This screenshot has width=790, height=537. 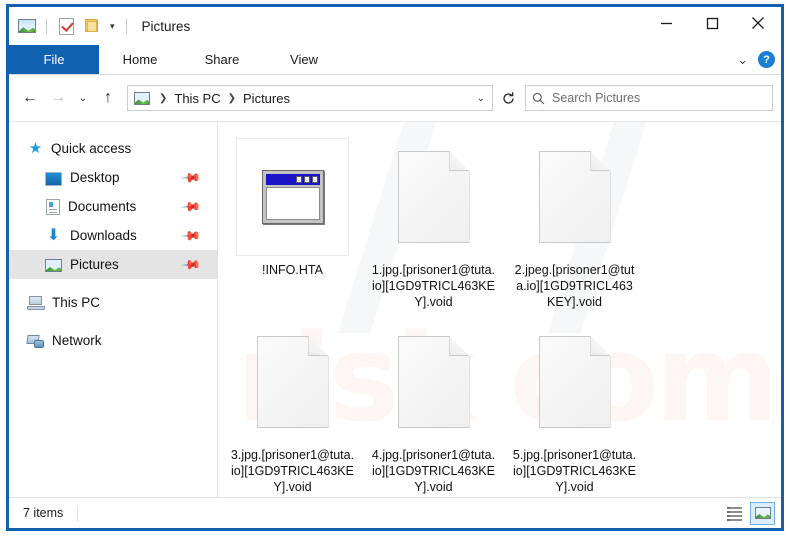 I want to click on sidebar-item-pictures: Pictures 📌, so click(x=113, y=264).